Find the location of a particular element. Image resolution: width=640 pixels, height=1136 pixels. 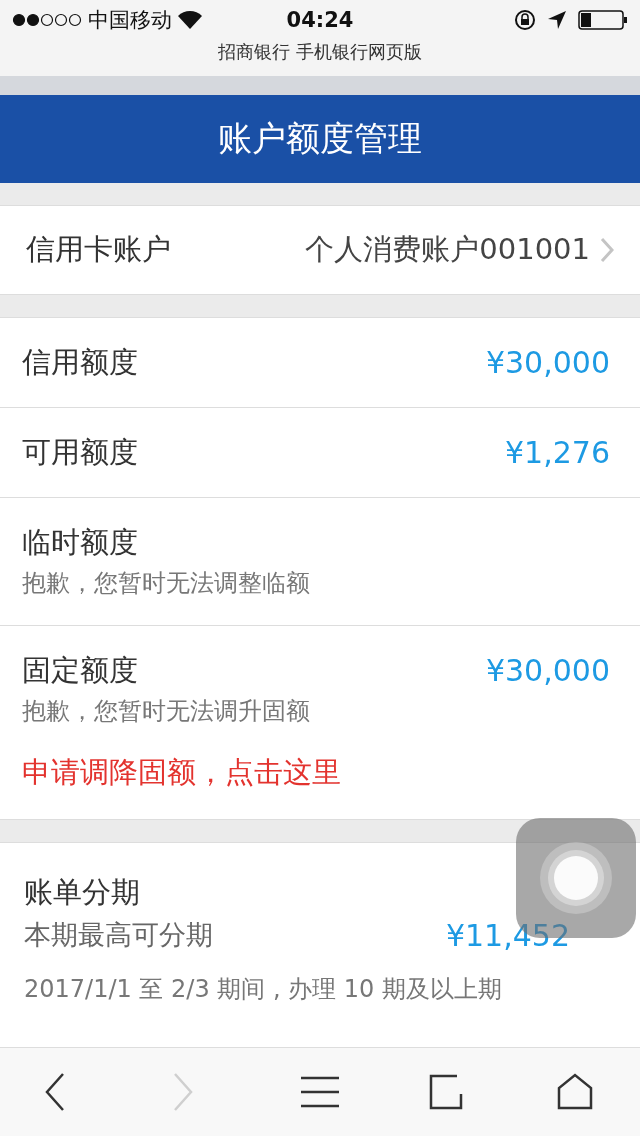

installment-amount: ¥11,452 is located at coordinates (507, 935).